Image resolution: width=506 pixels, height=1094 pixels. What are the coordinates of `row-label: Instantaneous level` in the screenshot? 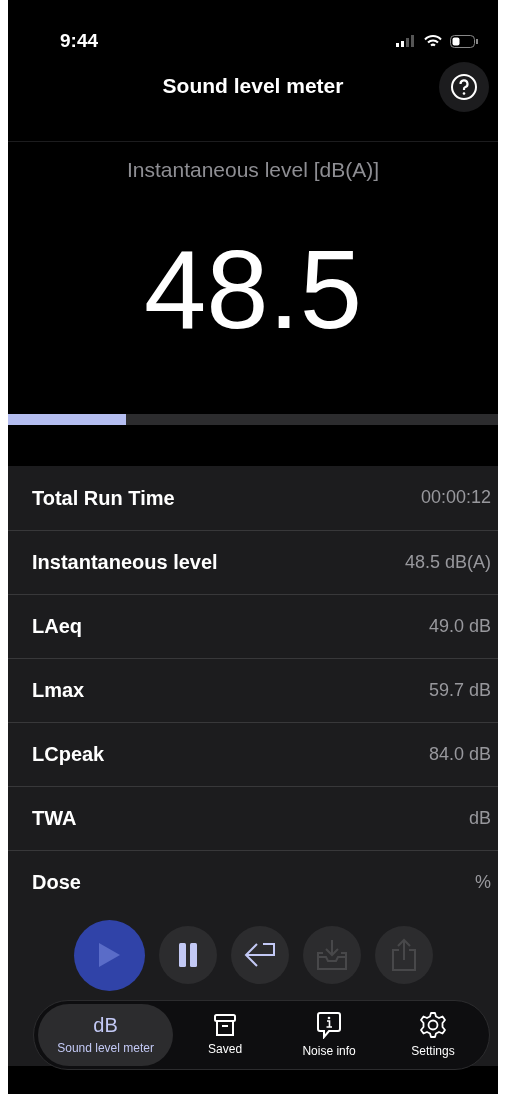 It's located at (125, 562).